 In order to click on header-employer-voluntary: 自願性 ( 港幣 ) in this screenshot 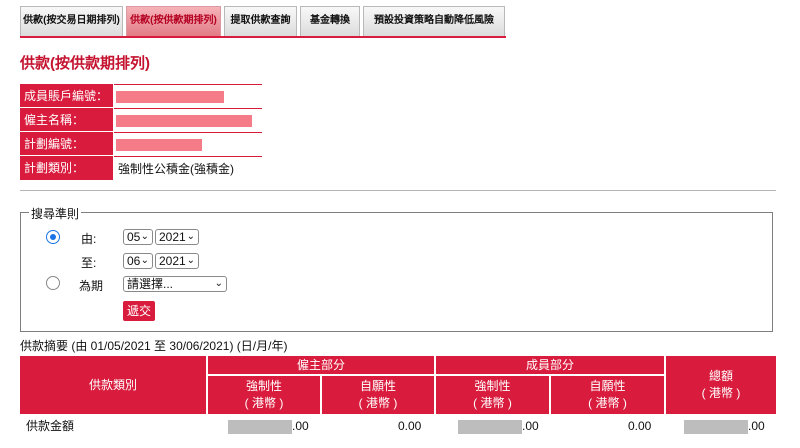, I will do `click(378, 395)`.